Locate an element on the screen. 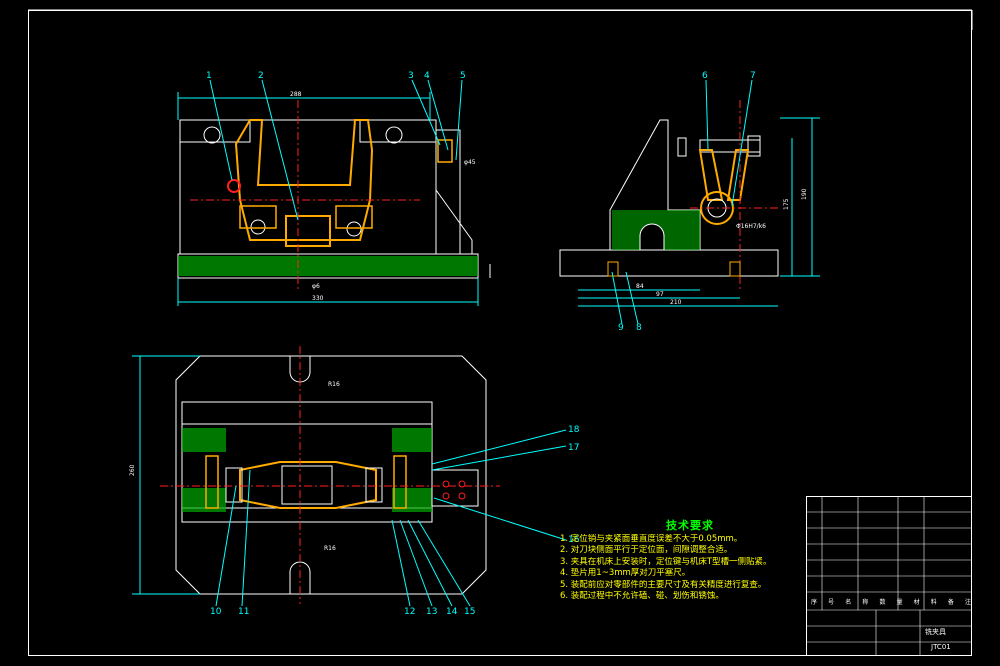 Image resolution: width=1000 pixels, height=666 pixels. dim-plan-height: 260 is located at coordinates (132, 470).